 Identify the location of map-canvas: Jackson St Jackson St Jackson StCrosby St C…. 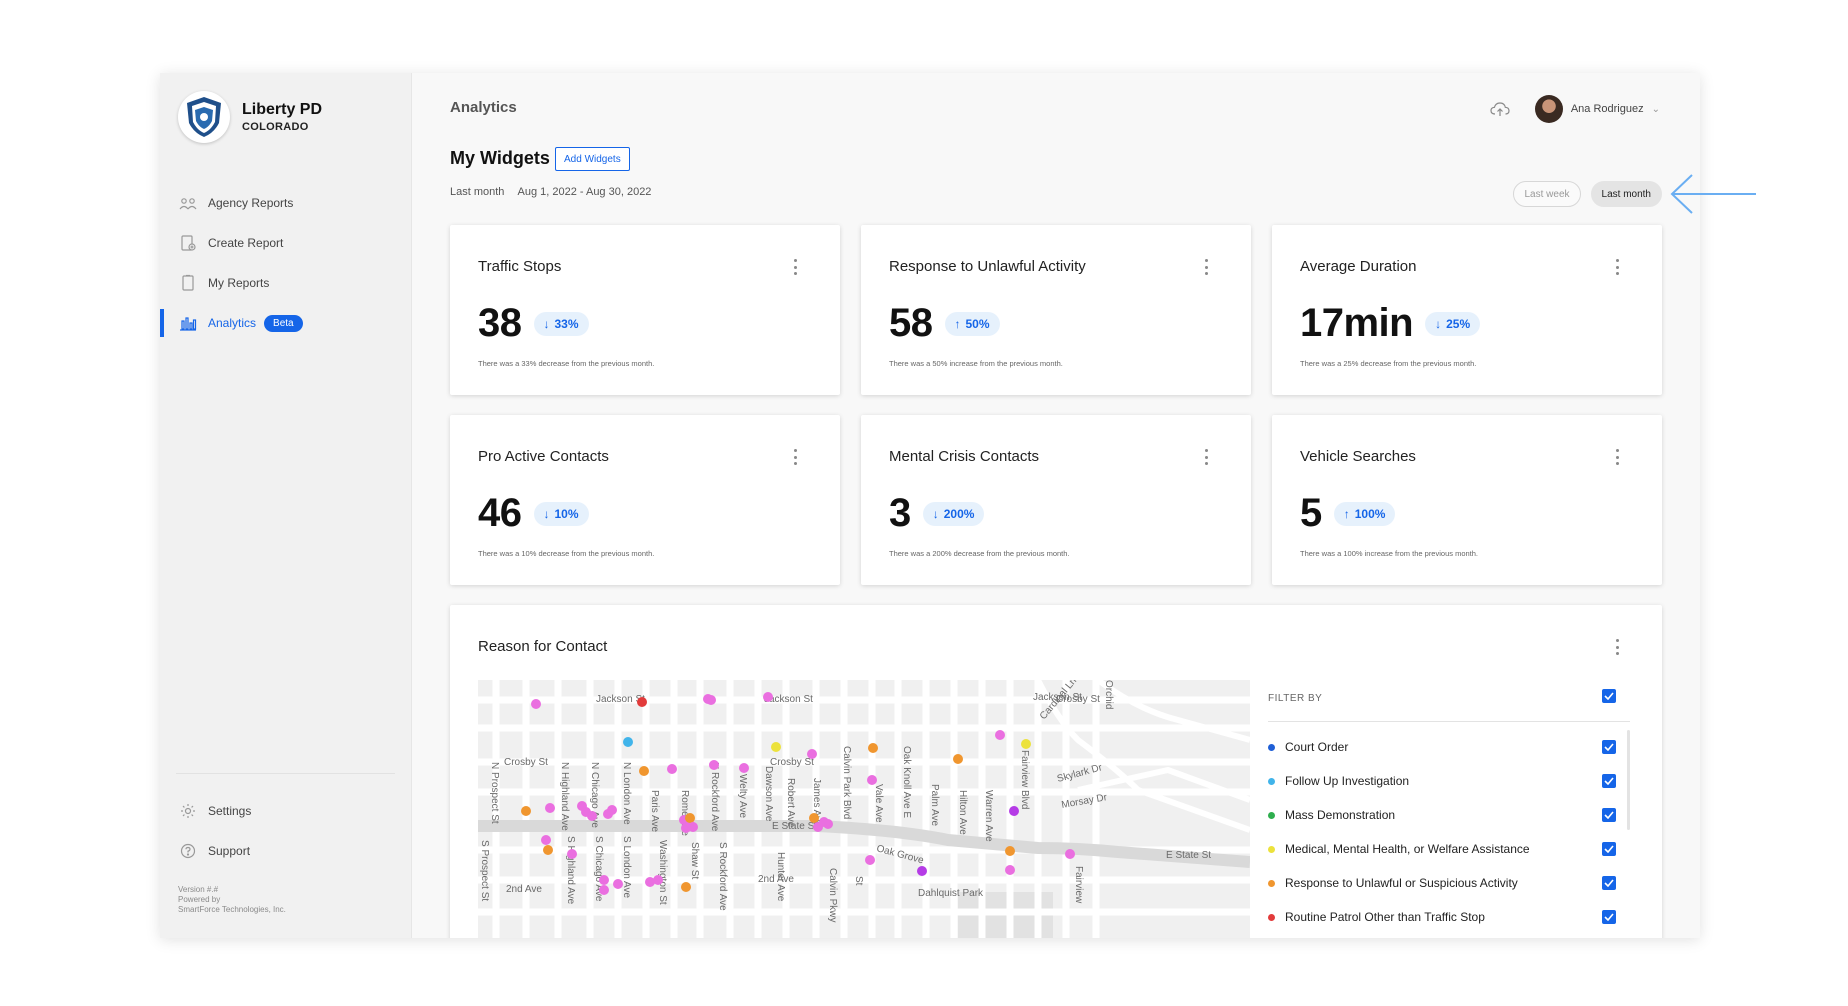
(864, 809).